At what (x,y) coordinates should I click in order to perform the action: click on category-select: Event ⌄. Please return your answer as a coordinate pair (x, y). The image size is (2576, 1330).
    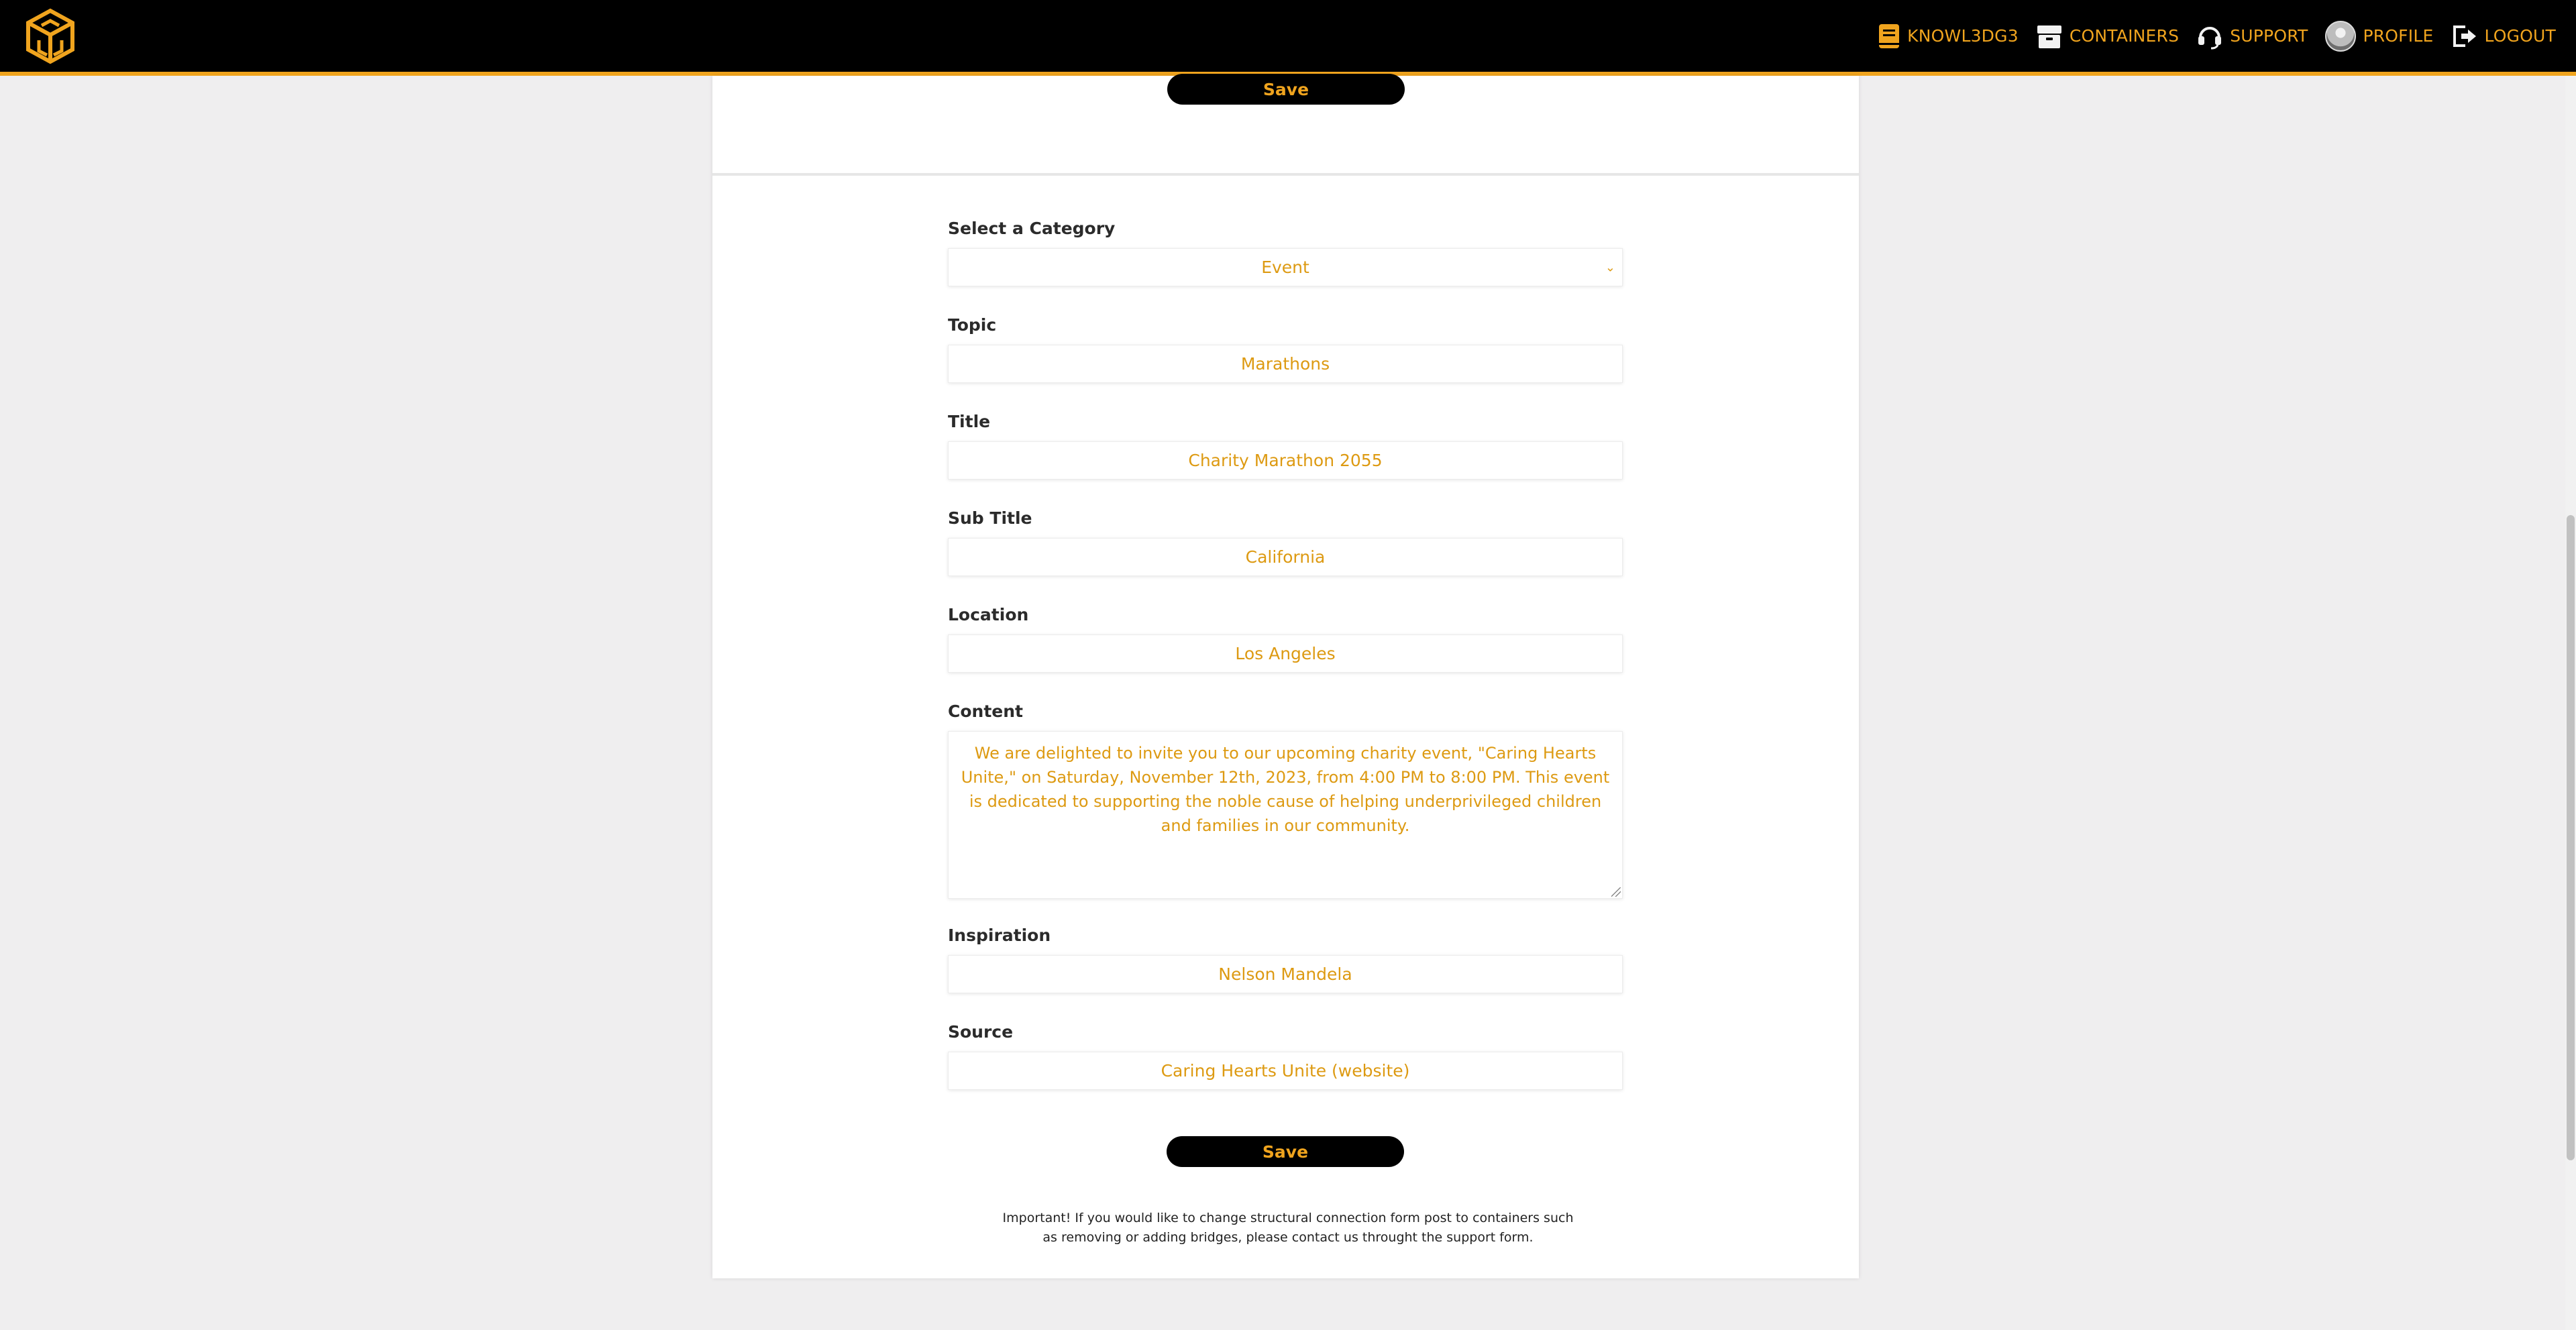
    Looking at the image, I should click on (1285, 267).